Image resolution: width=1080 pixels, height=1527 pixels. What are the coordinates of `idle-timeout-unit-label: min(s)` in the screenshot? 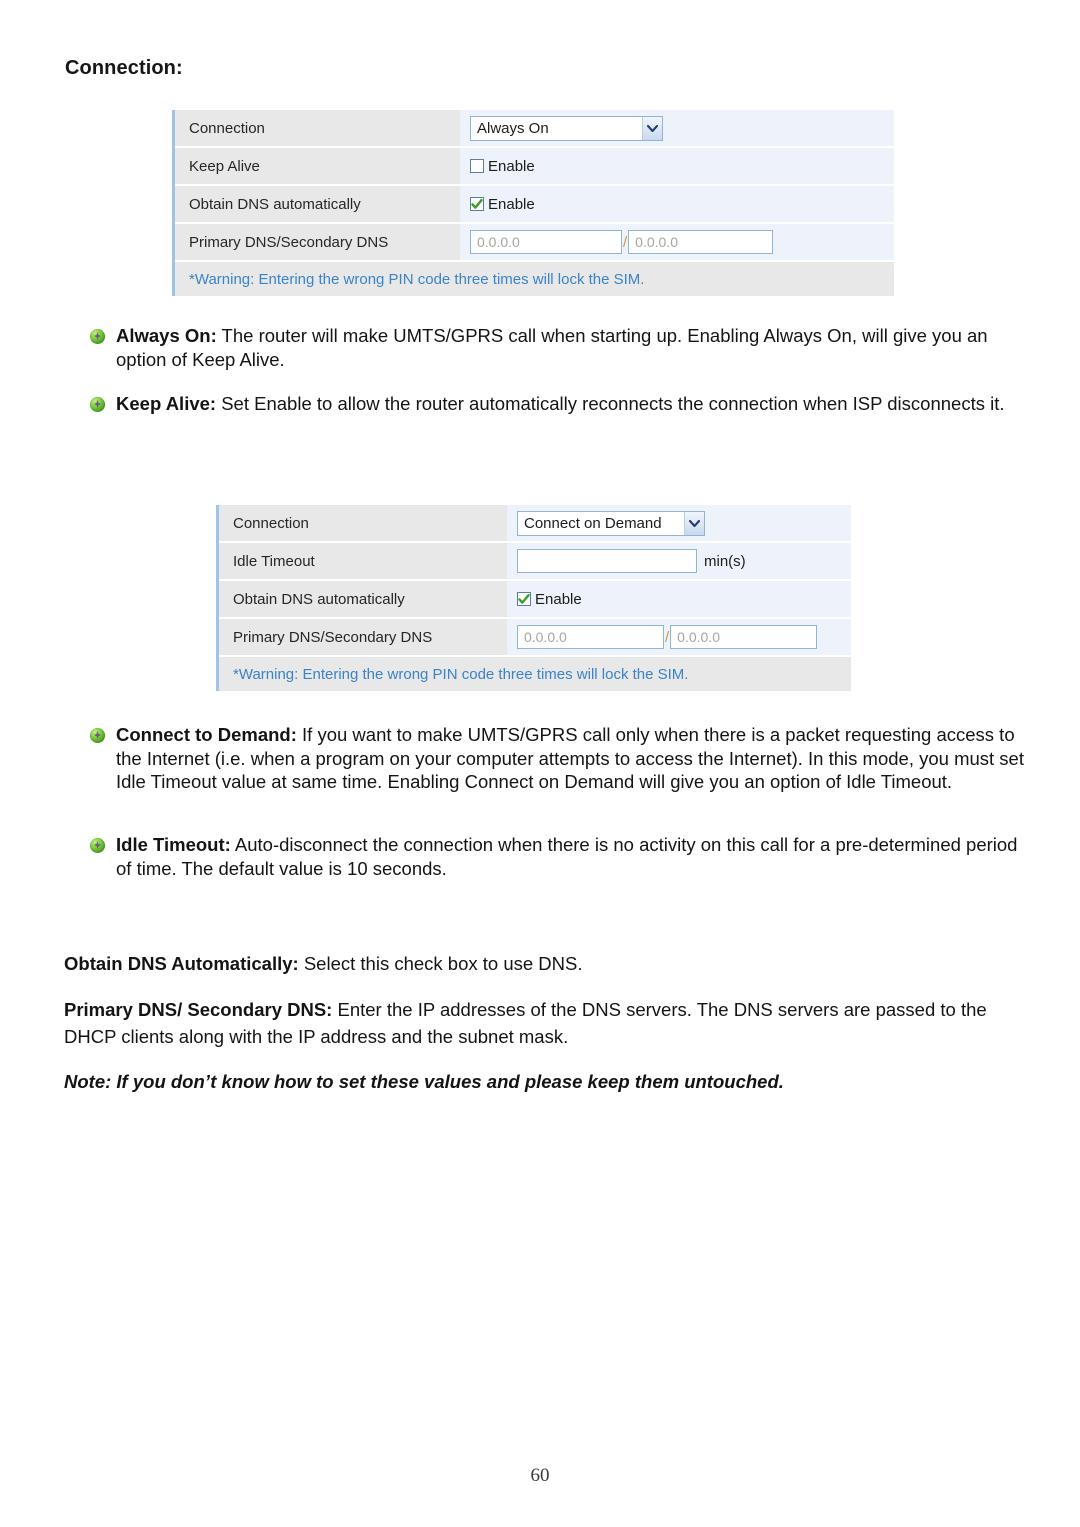 It's located at (725, 561).